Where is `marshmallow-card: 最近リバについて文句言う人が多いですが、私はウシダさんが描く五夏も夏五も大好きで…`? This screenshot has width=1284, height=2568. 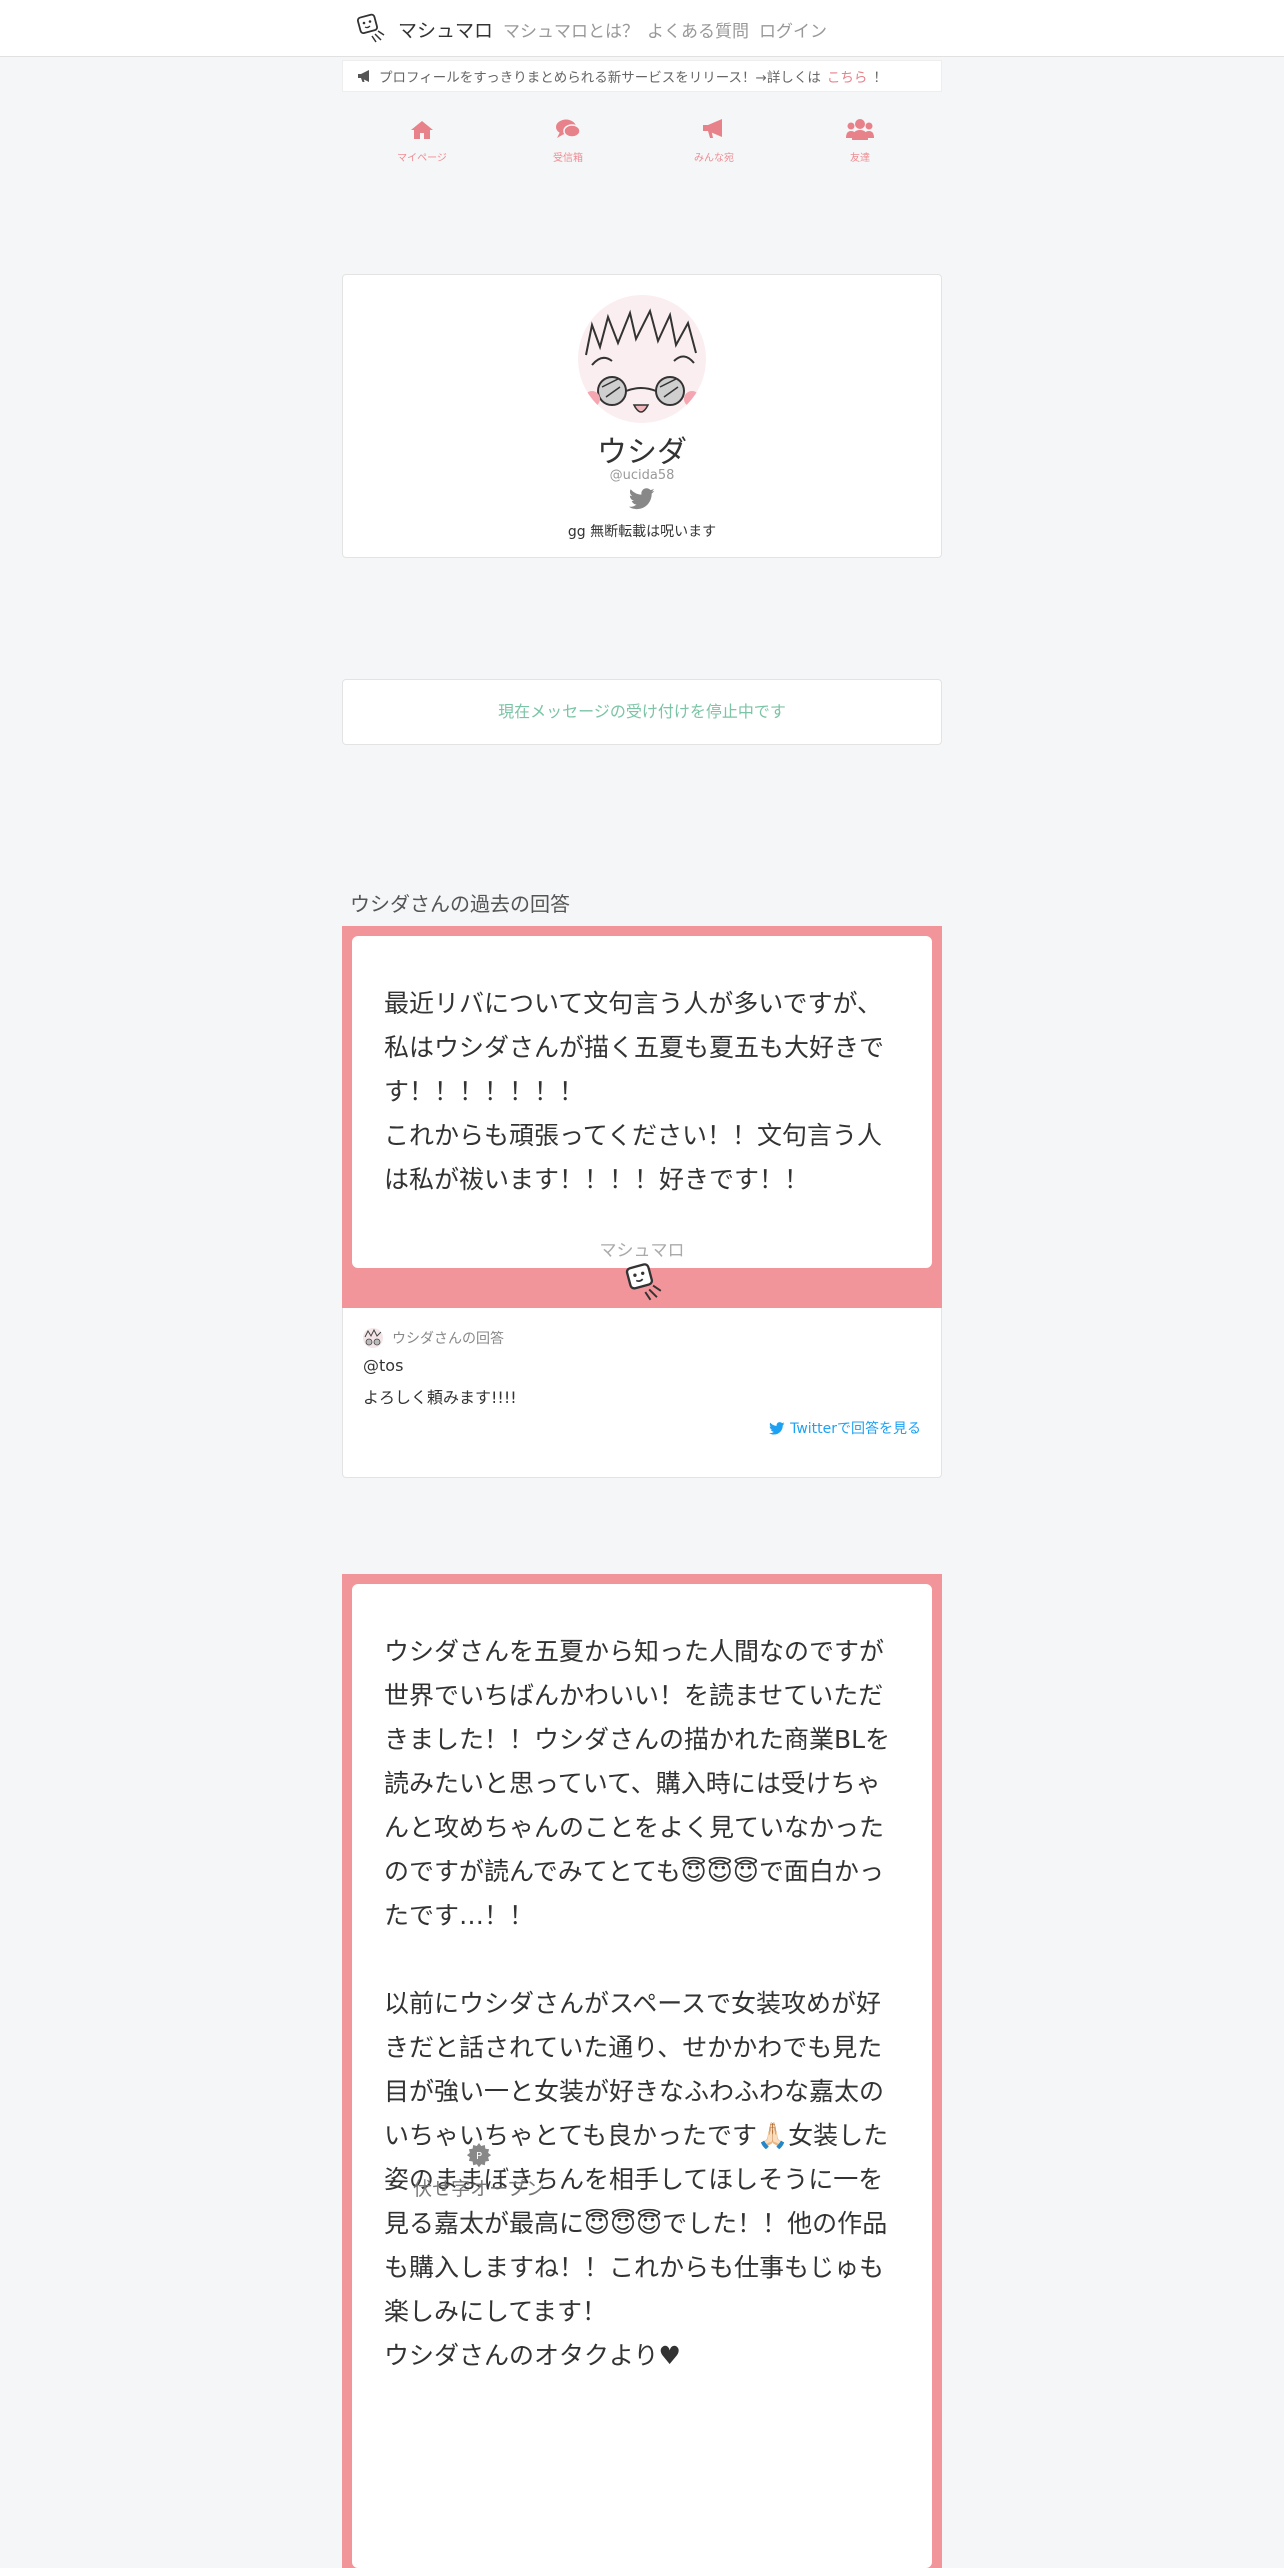 marshmallow-card: 最近リバについて文句言う人が多いですが、私はウシダさんが描く五夏も夏五も大好きで… is located at coordinates (642, 1117).